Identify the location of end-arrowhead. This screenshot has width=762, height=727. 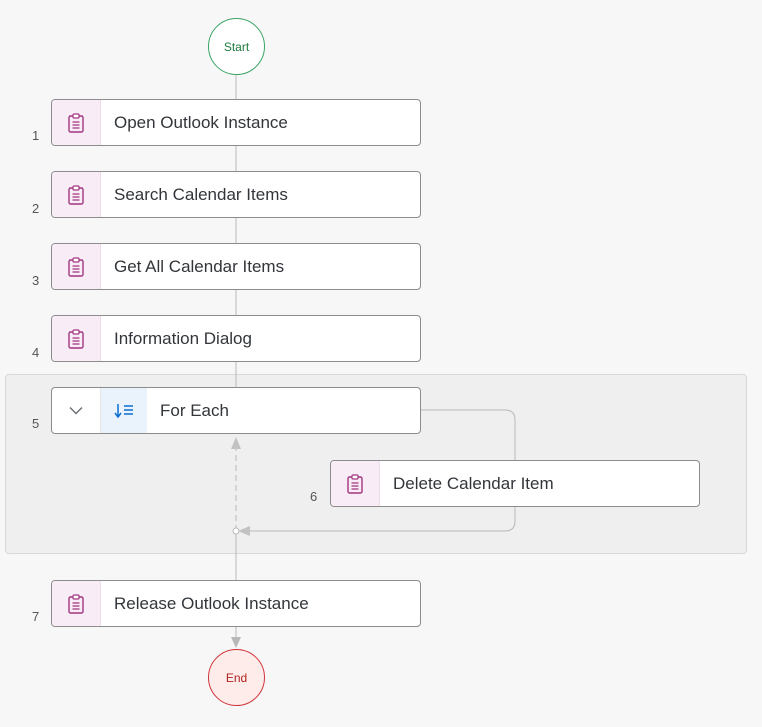
(236, 642).